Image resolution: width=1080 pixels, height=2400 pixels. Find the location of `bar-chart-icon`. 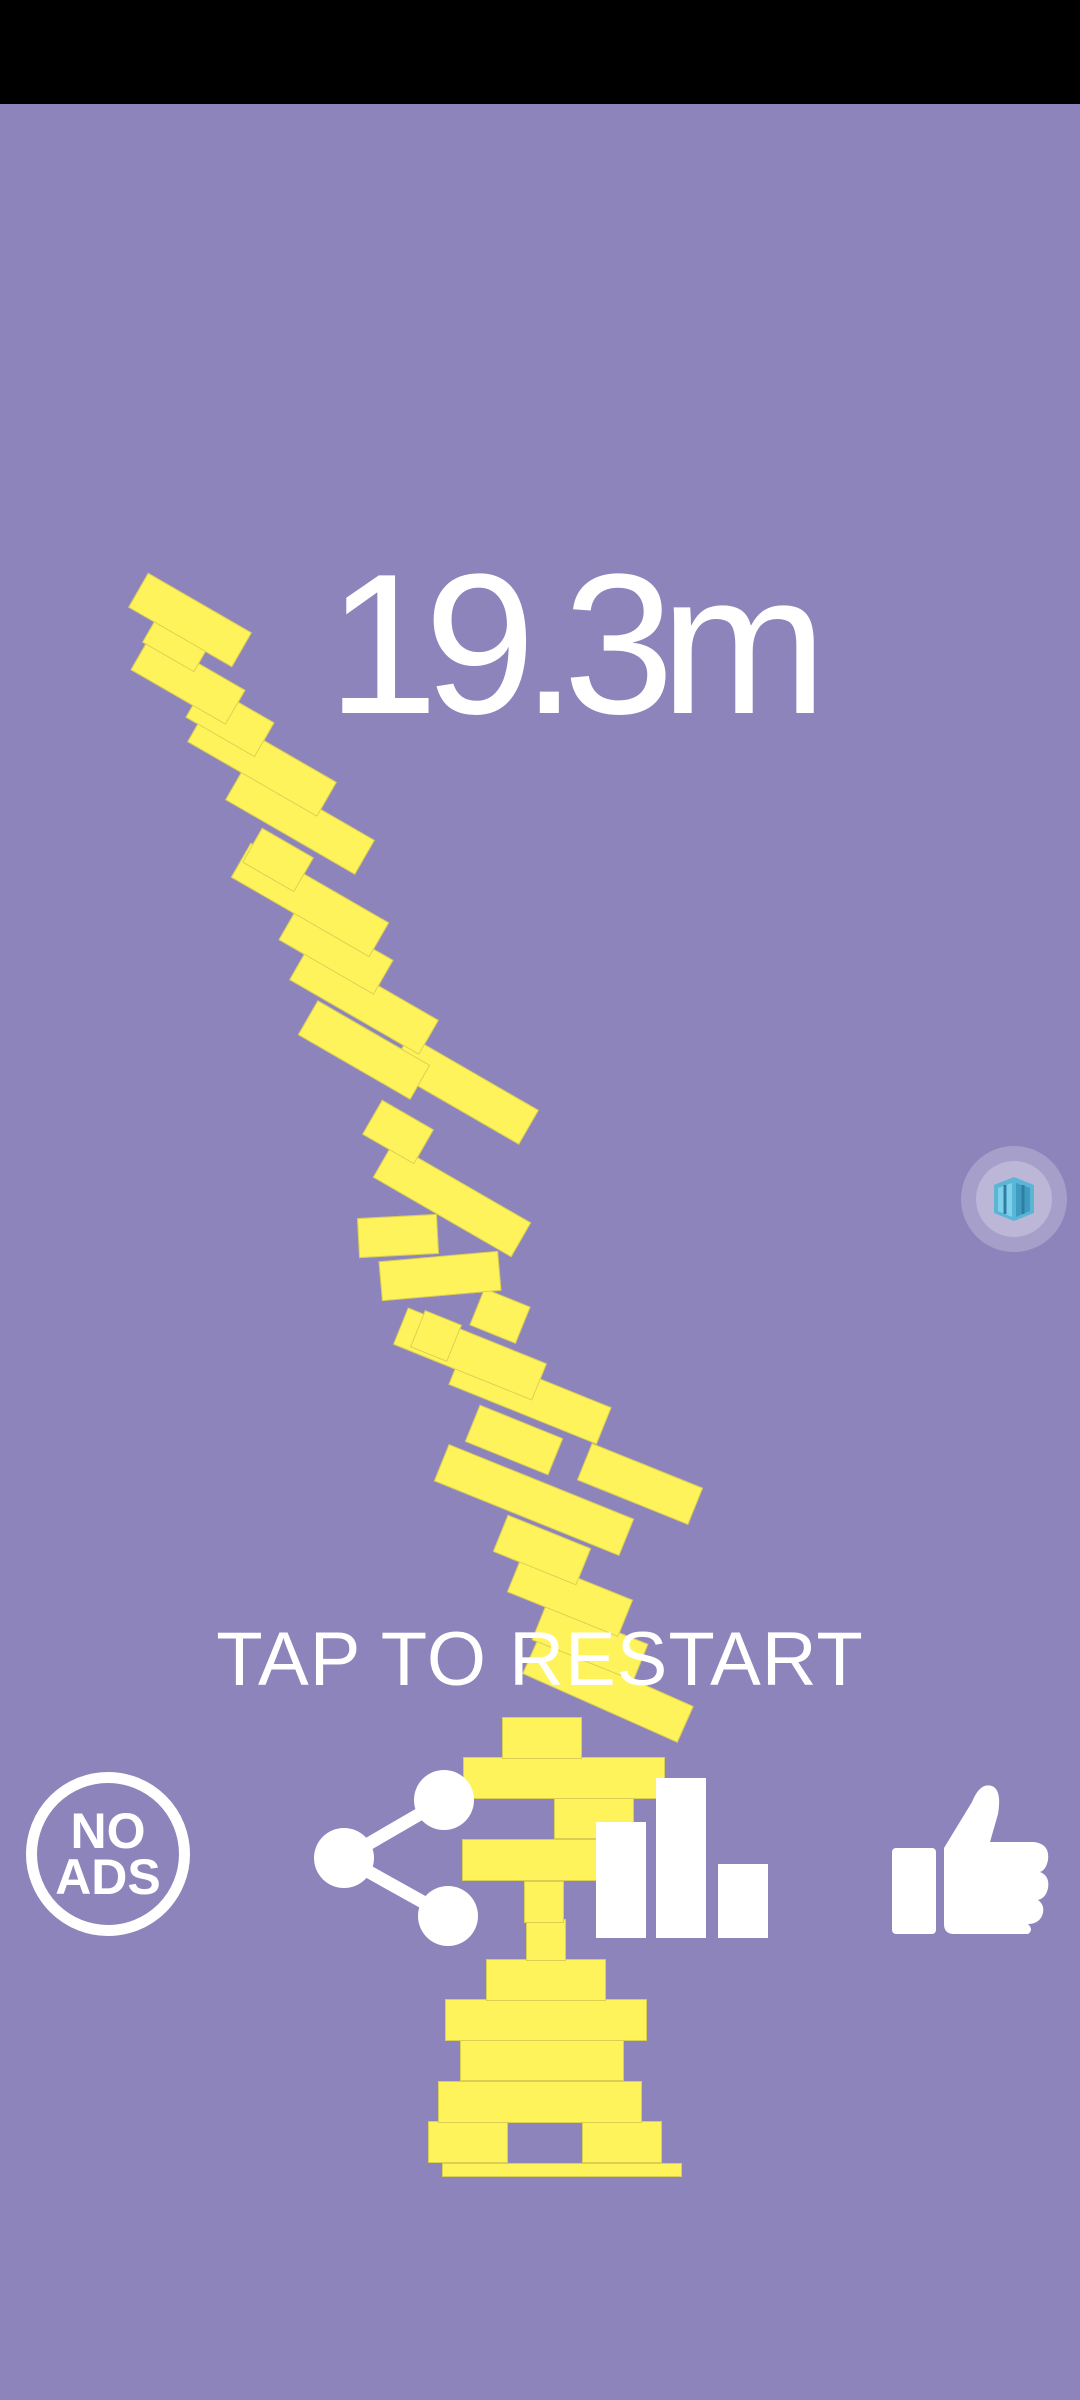

bar-chart-icon is located at coordinates (682, 1858).